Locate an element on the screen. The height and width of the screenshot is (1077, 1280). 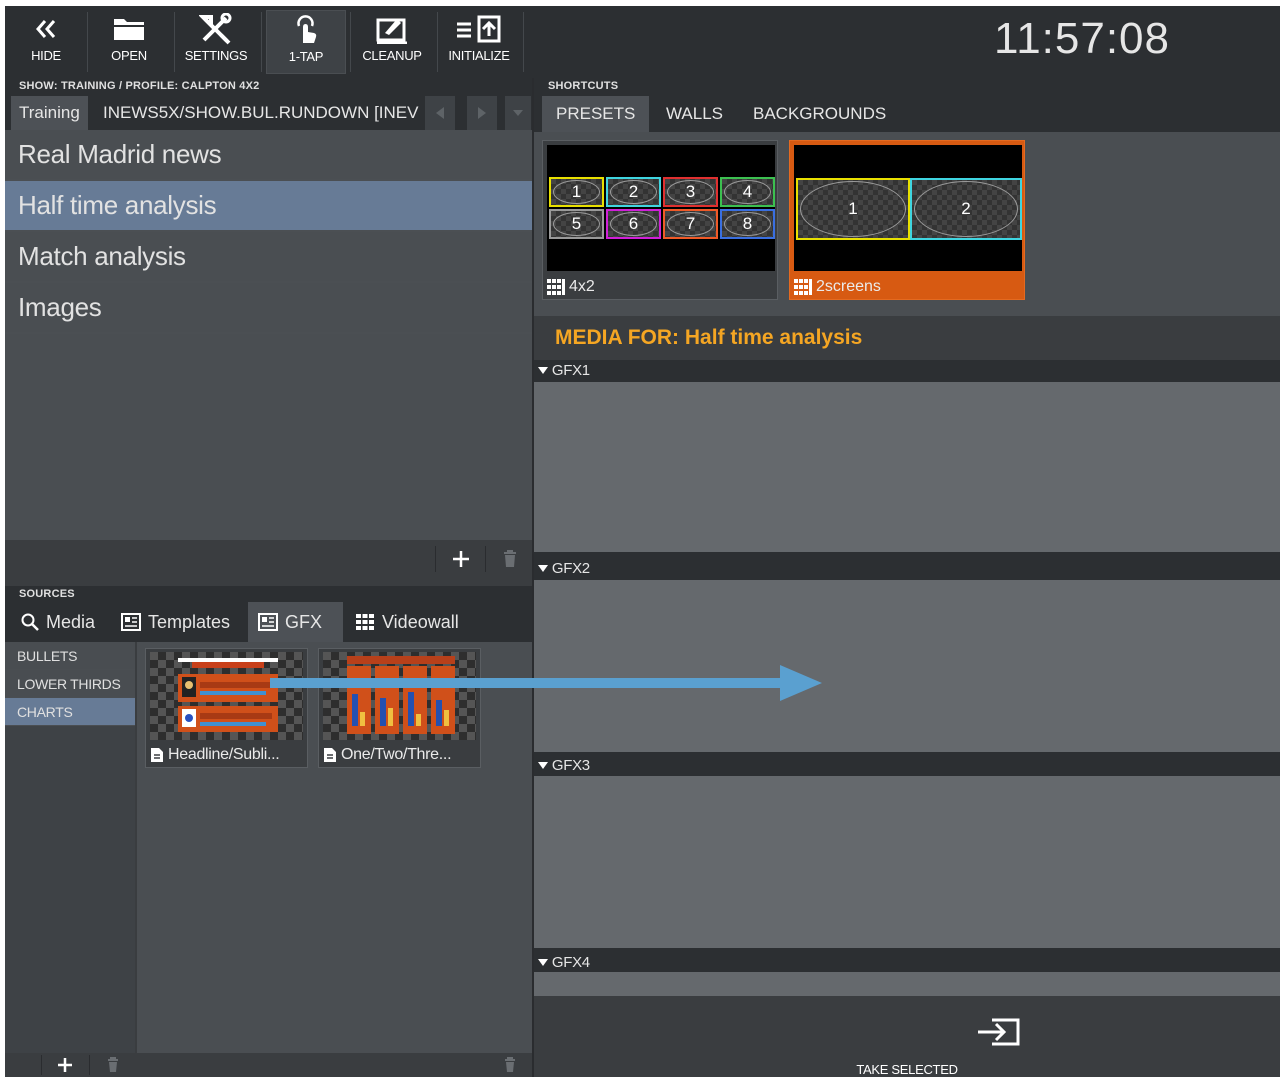
screen-cell: 3 is located at coordinates (690, 192).